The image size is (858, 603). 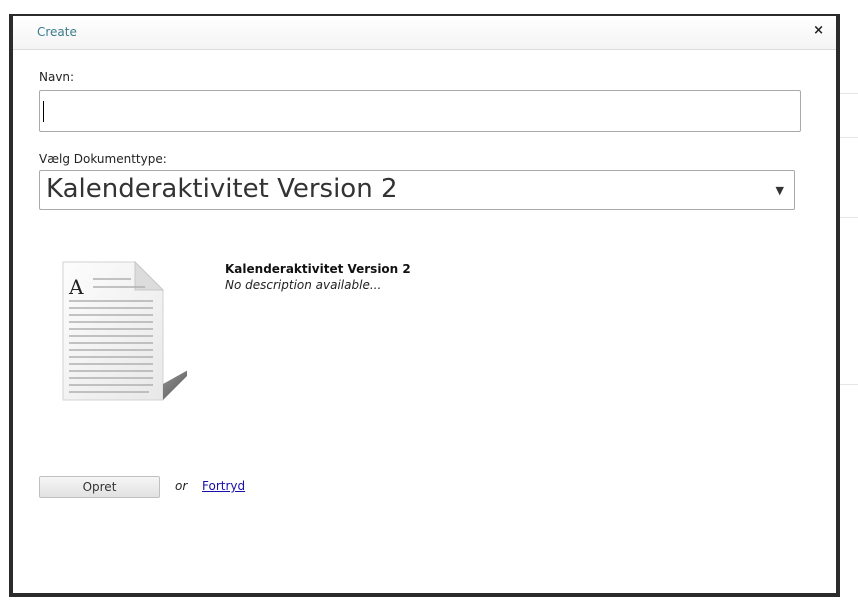 I want to click on document-icon: A, so click(x=124, y=330).